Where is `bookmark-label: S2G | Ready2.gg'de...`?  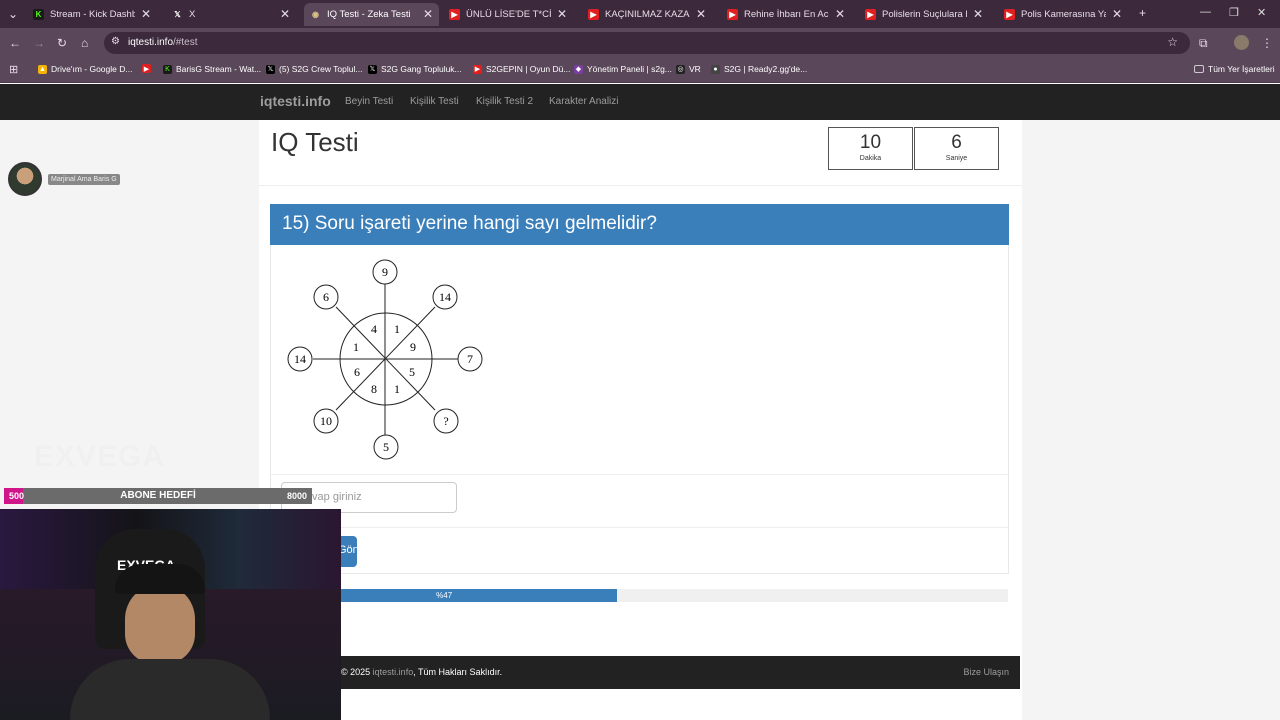
bookmark-label: S2G | Ready2.gg'de... is located at coordinates (766, 69).